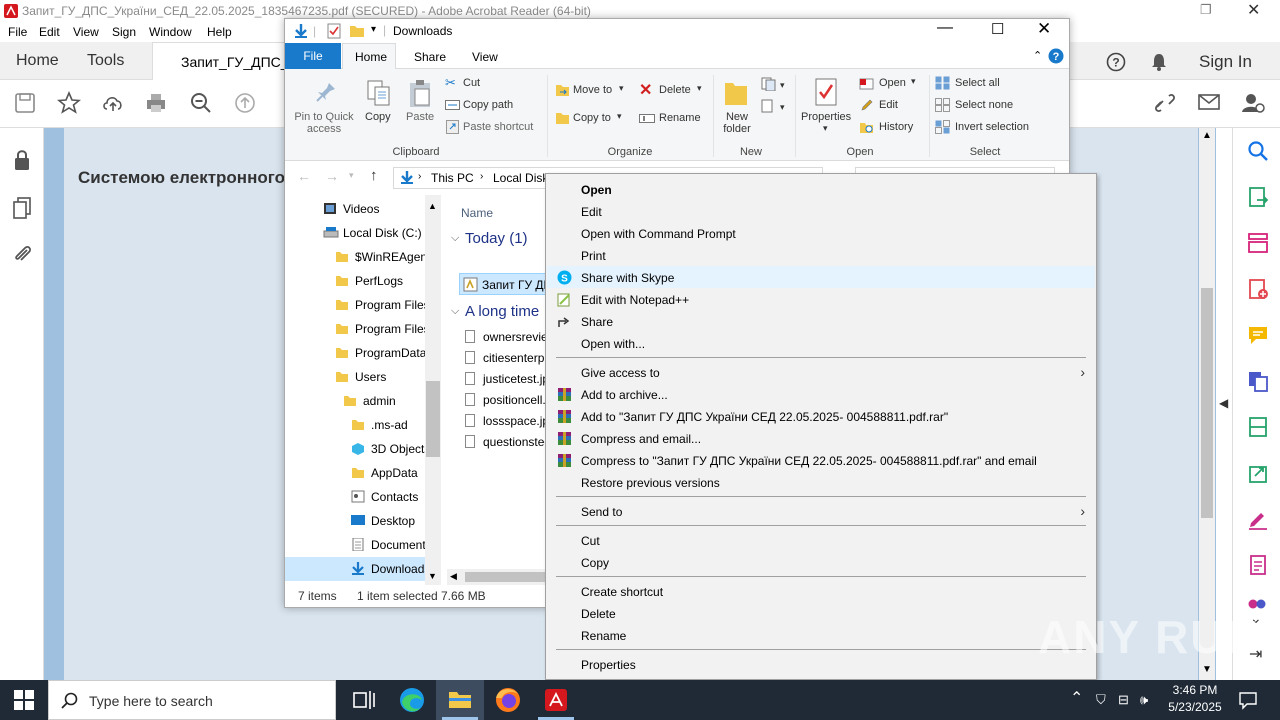  What do you see at coordinates (380, 108) in the screenshot?
I see `copy-button: Copy` at bounding box center [380, 108].